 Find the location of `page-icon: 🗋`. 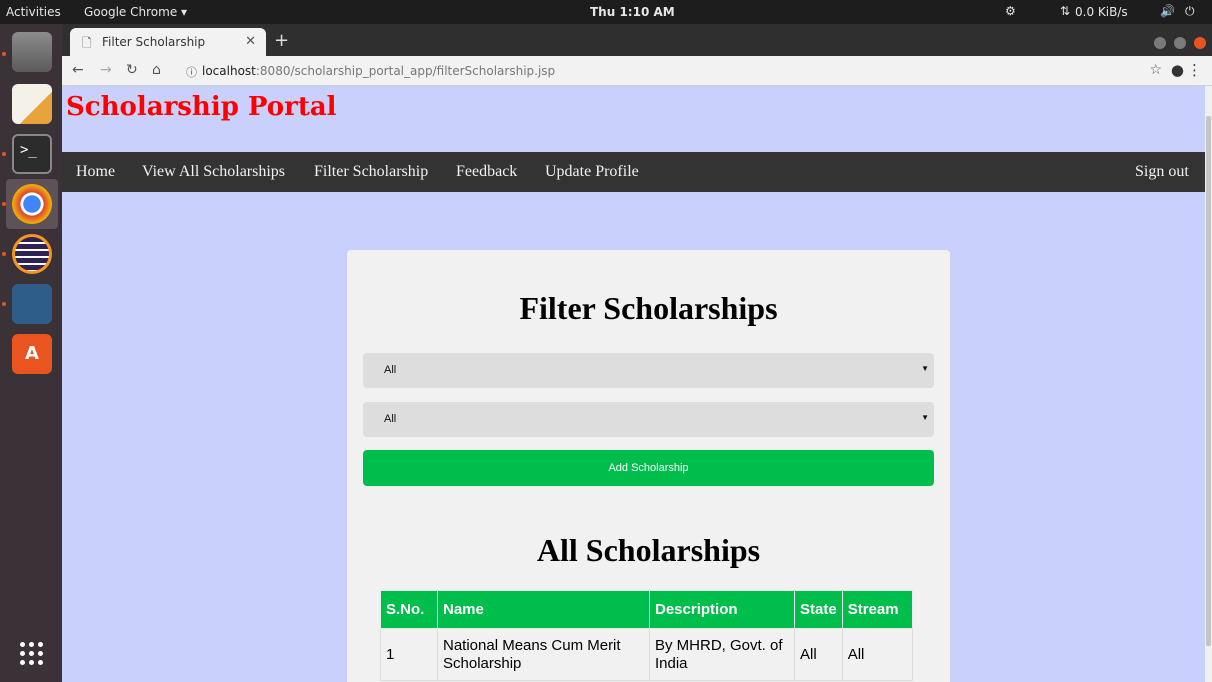

page-icon: 🗋 is located at coordinates (87, 43).